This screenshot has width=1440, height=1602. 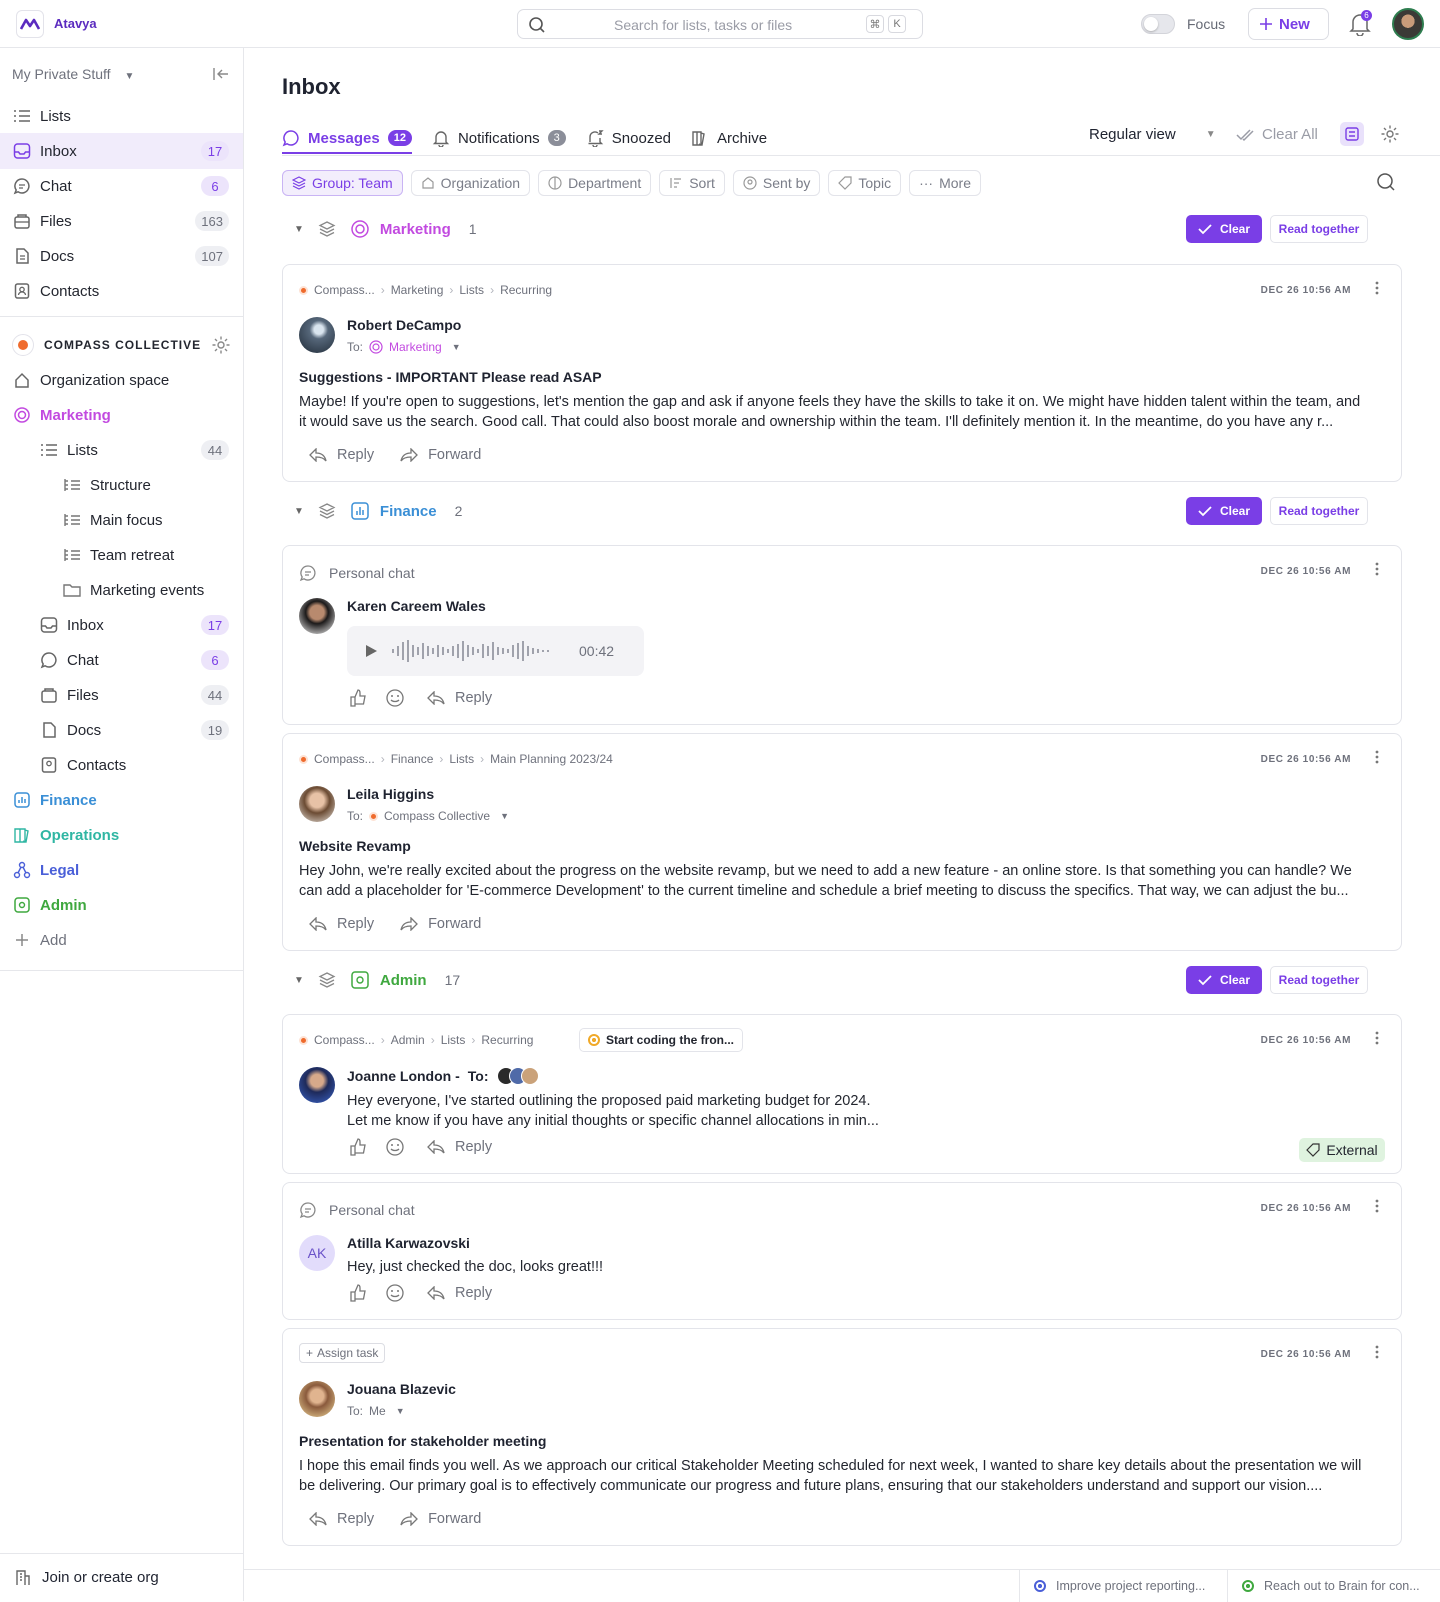 I want to click on sender-name: Jouana Blazevic, so click(x=401, y=1389).